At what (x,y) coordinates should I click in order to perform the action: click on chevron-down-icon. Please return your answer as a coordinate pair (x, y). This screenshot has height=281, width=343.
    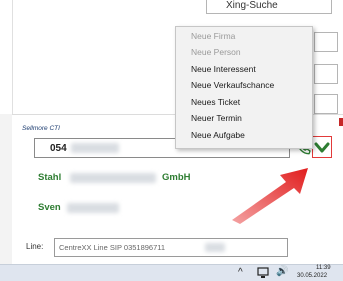
    Looking at the image, I should click on (322, 147).